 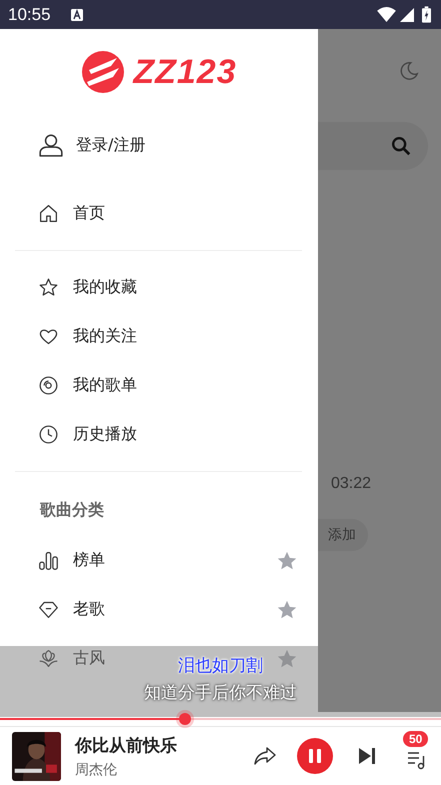 I want to click on menu-item: 我的关注, so click(x=159, y=336).